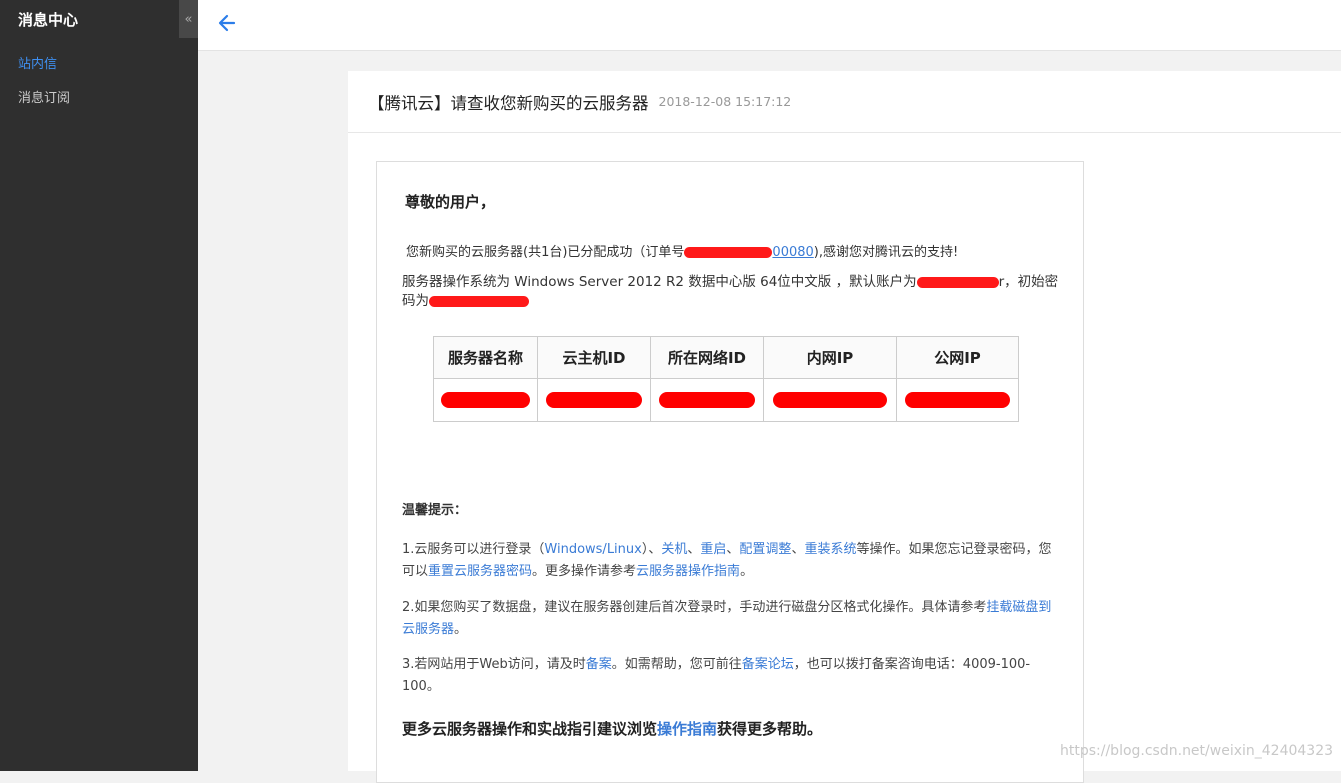 The image size is (1341, 783). Describe the element at coordinates (188, 19) in the screenshot. I see `collapse-icon: «` at that location.